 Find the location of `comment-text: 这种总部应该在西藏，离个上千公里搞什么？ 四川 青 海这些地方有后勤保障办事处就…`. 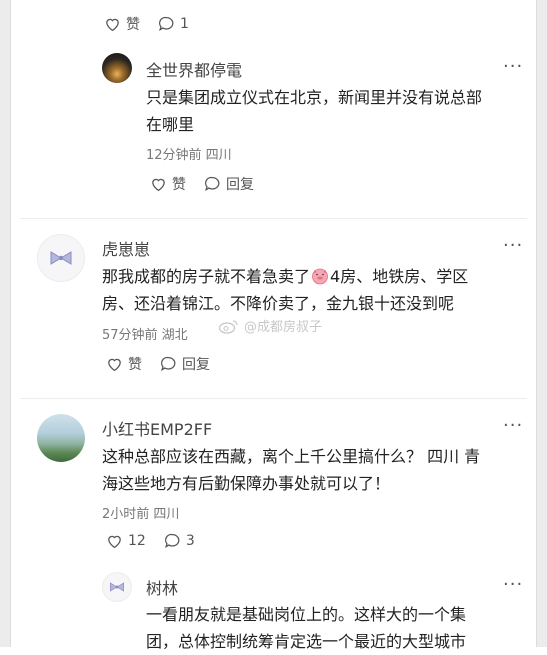

comment-text: 这种总部应该在西藏，离个上千公里搞什么？ 四川 青 海这些地方有后勤保障办事处就… is located at coordinates (312, 470).